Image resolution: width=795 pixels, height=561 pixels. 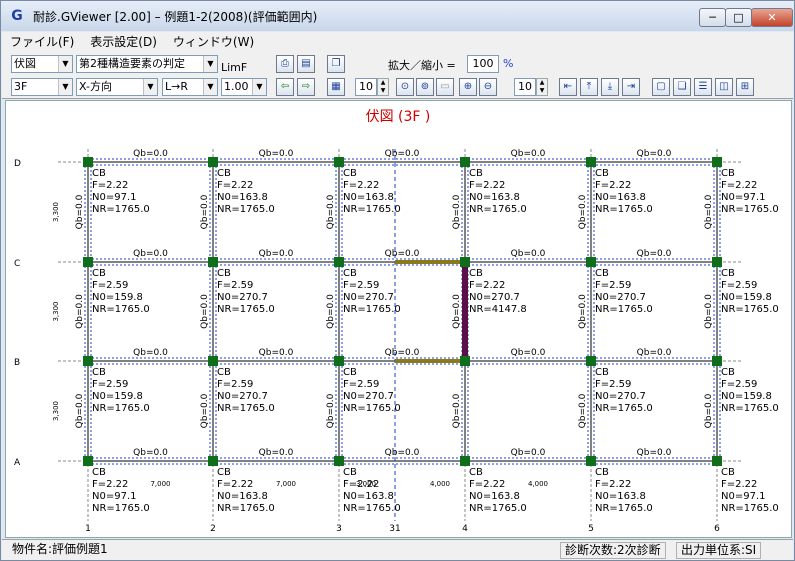 I want to click on copy-icon: ❐, so click(x=336, y=64).